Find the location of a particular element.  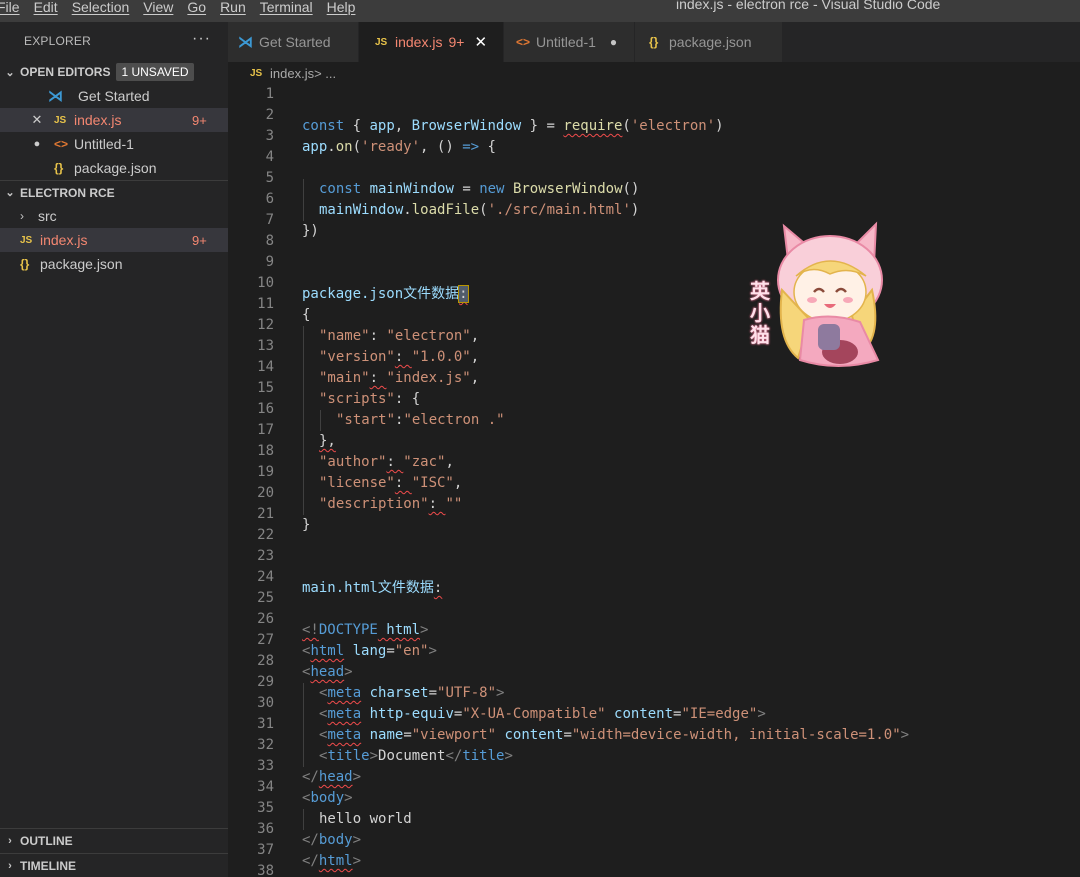

open-editor-package-json: {} package.json is located at coordinates (114, 168).